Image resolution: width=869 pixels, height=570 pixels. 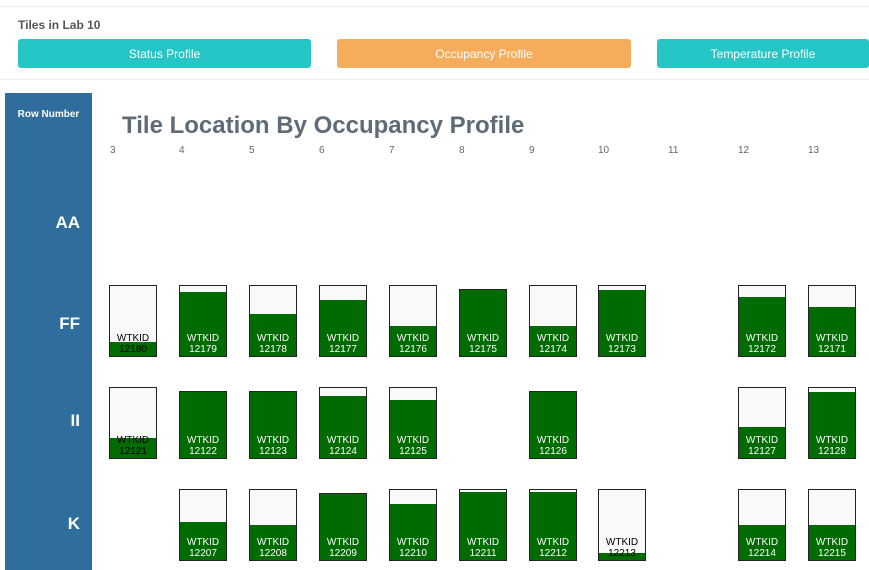 What do you see at coordinates (553, 525) in the screenshot?
I see `tile-12212: WTKID 12212` at bounding box center [553, 525].